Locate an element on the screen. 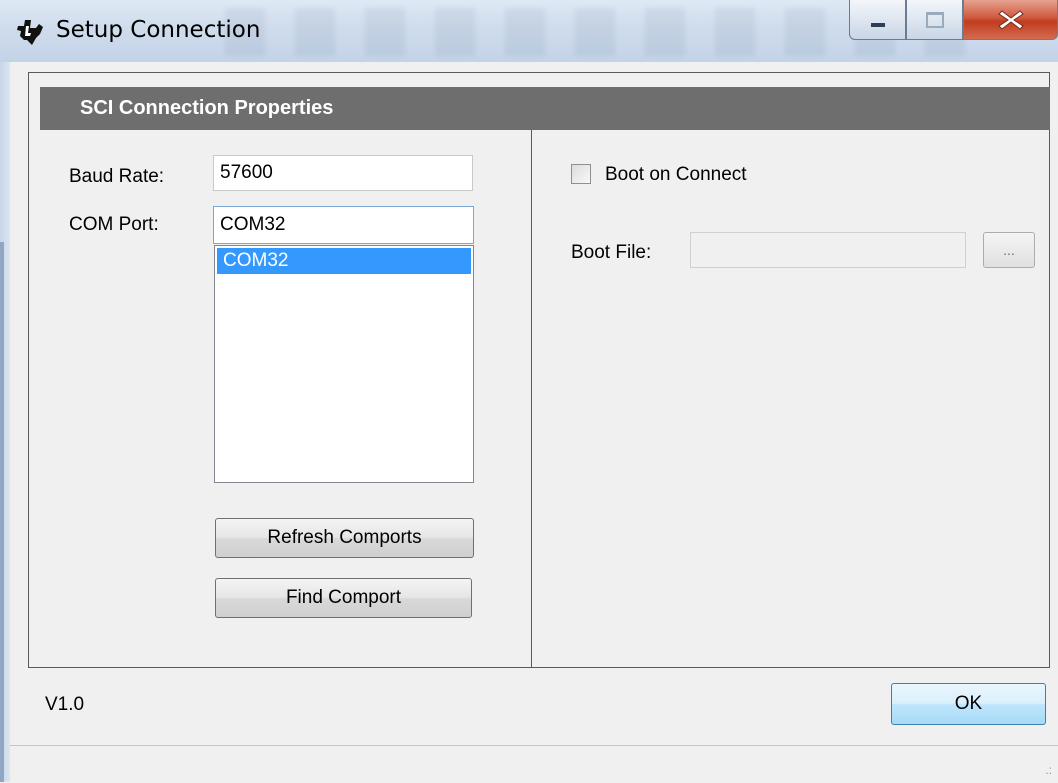  boot-file-label: Boot File: is located at coordinates (611, 252).